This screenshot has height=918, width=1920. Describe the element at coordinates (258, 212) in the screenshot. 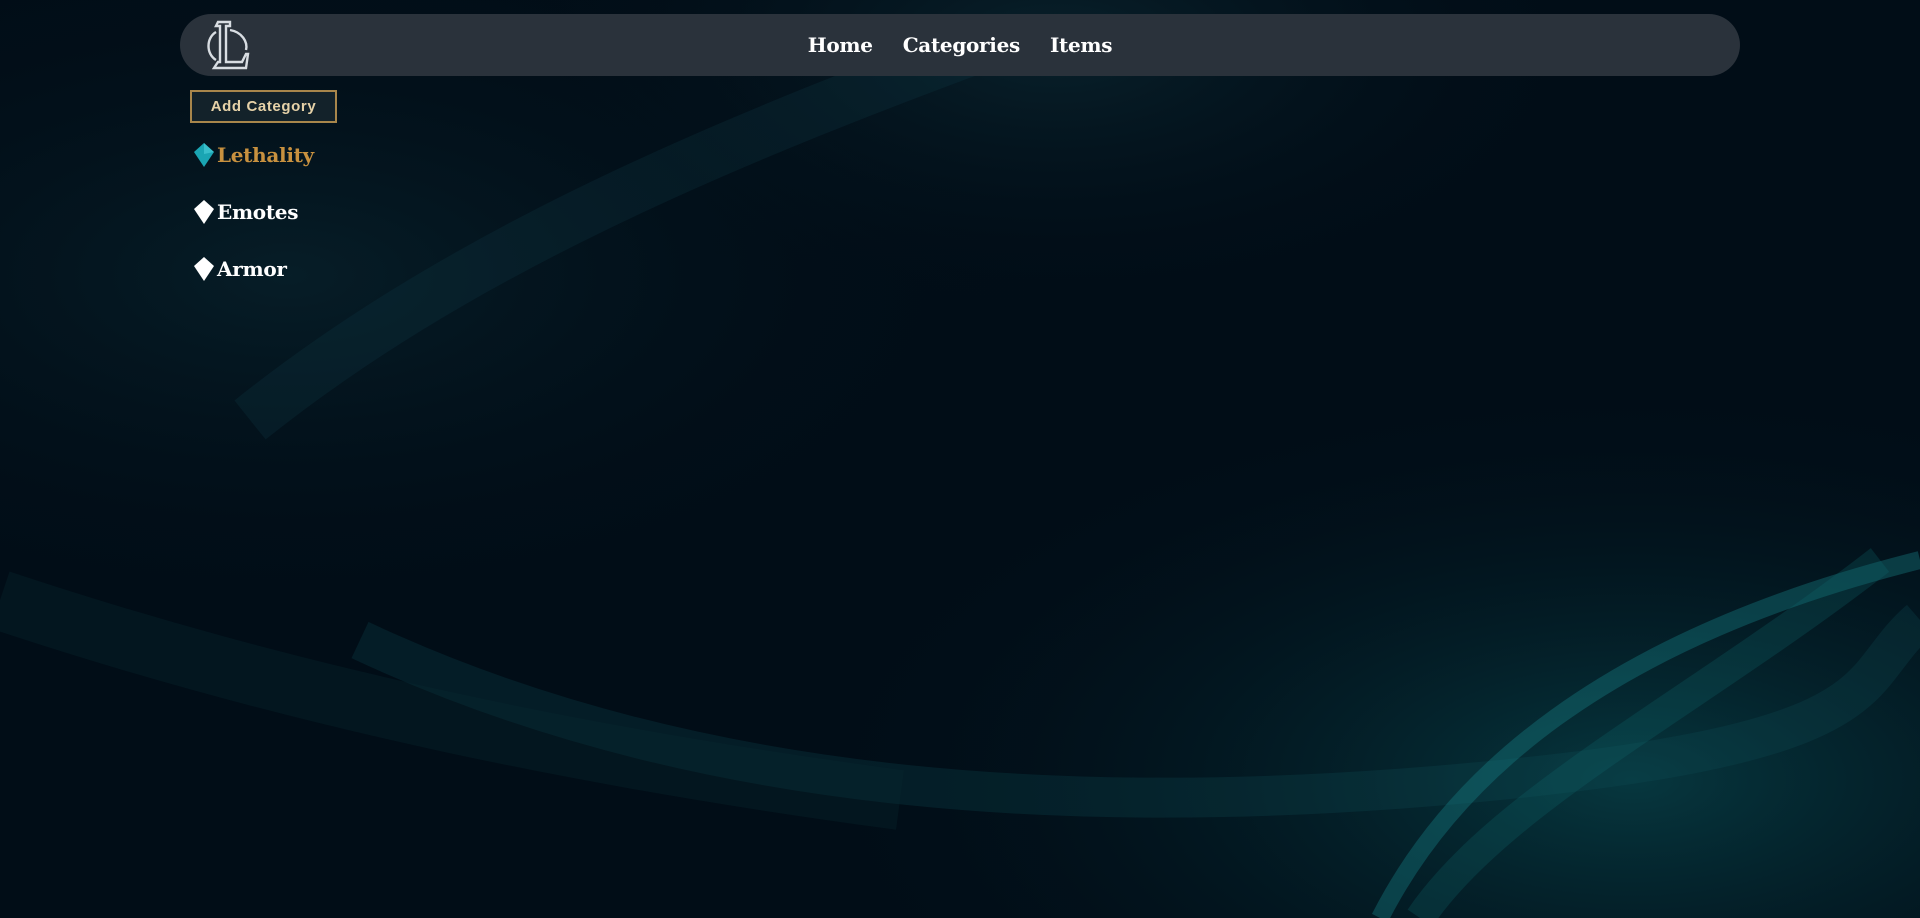

I see `category-label: Emotes` at that location.